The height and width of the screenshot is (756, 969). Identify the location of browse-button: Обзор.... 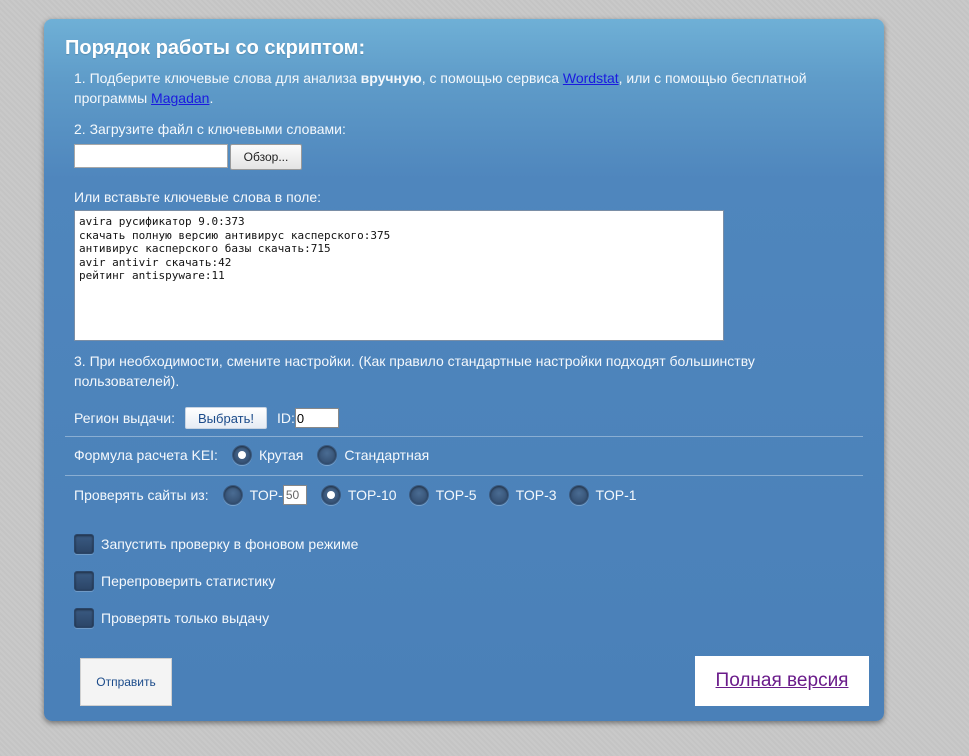
(266, 157).